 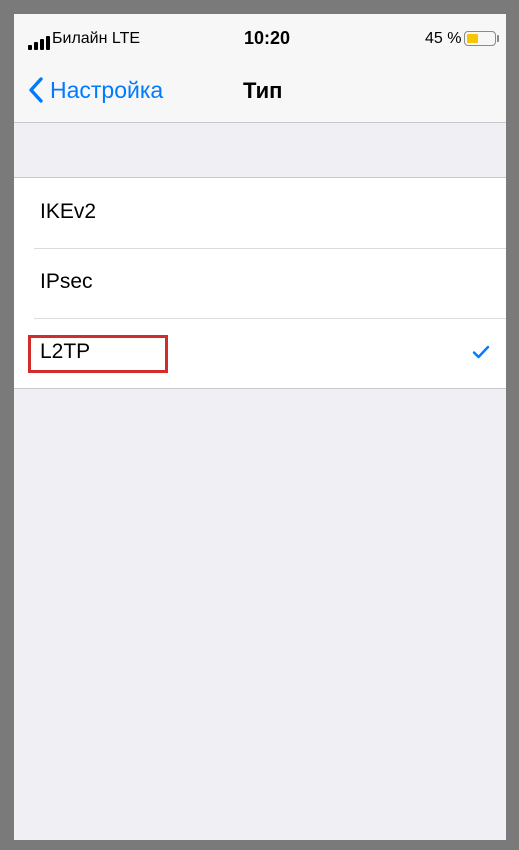 What do you see at coordinates (480, 38) in the screenshot?
I see `battery-icon` at bounding box center [480, 38].